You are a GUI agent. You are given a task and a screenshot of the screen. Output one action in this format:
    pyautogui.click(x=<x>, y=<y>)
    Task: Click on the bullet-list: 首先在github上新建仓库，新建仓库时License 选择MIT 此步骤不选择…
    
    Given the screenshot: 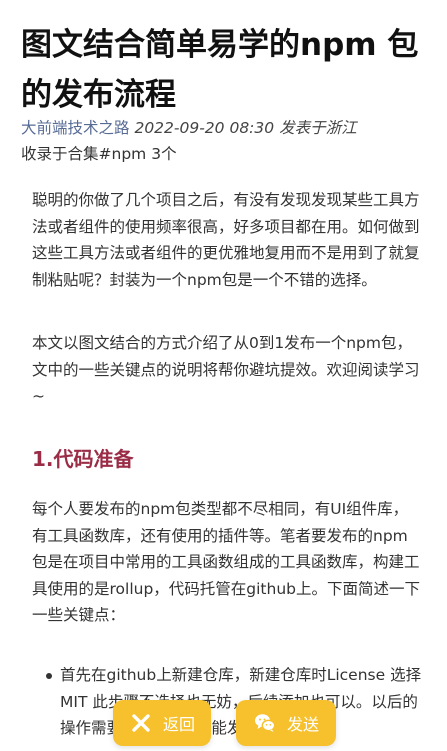 What is the action you would take?
    pyautogui.click(x=227, y=702)
    